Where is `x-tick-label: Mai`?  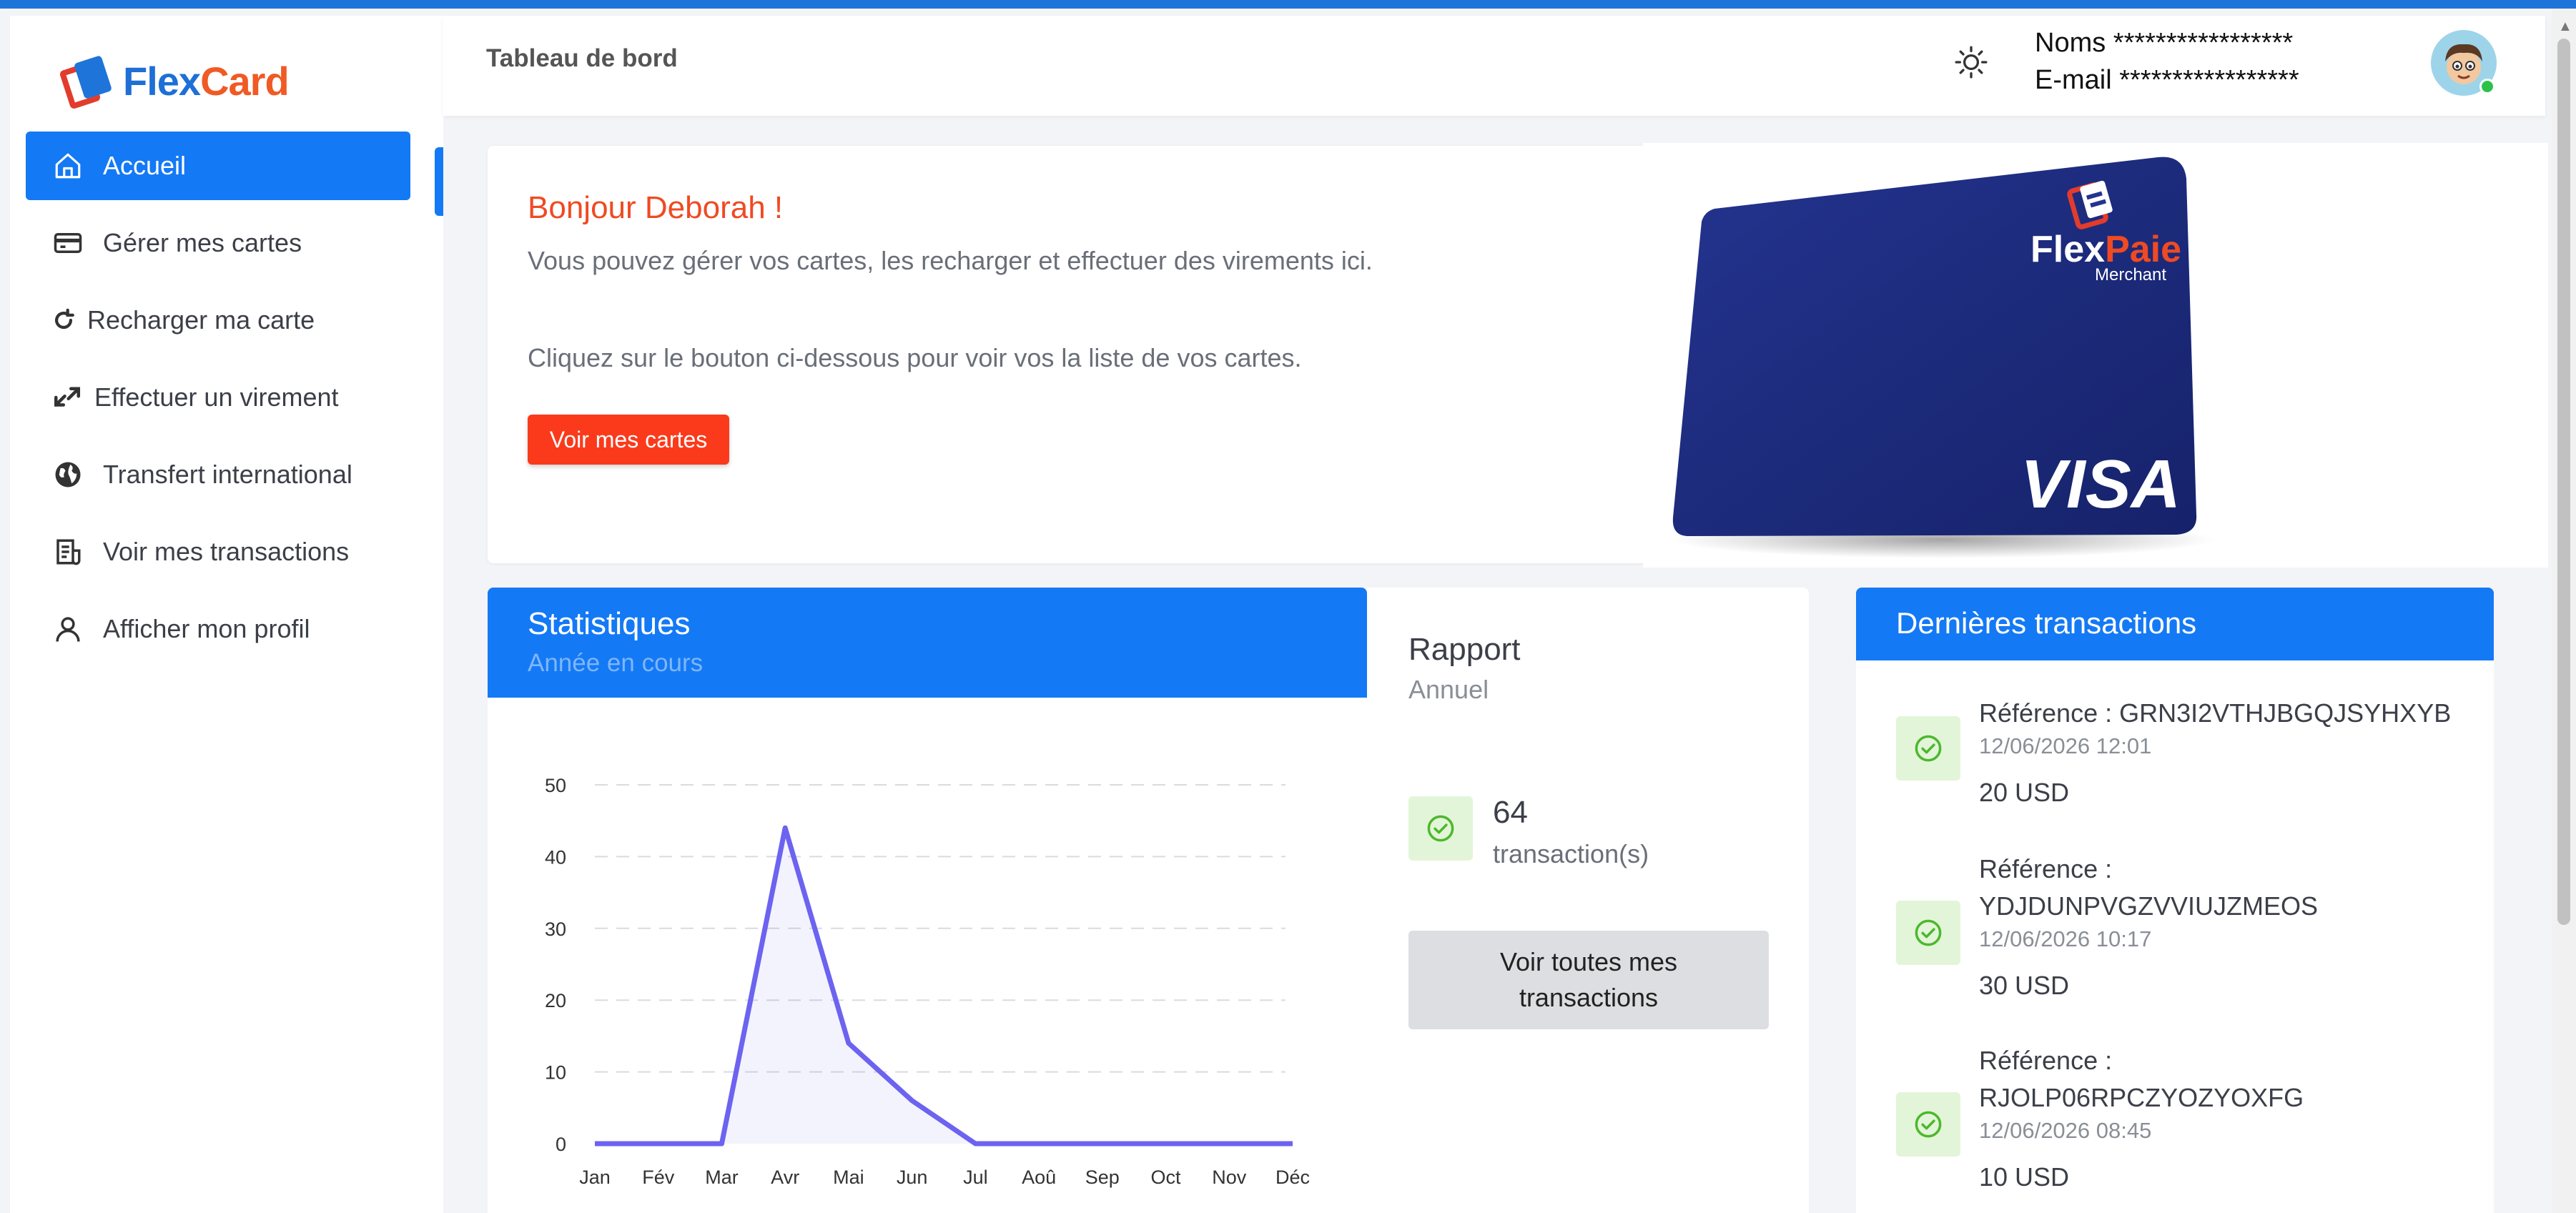
x-tick-label: Mai is located at coordinates (848, 1177).